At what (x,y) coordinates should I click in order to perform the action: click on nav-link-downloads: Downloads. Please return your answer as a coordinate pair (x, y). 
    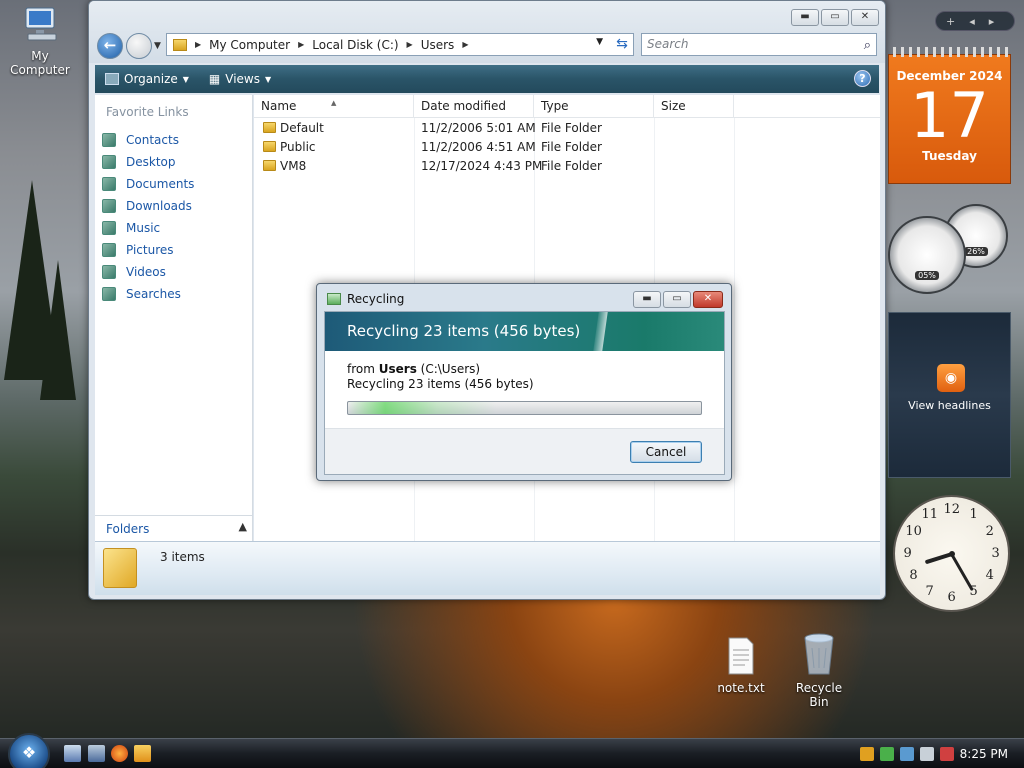
    Looking at the image, I should click on (173, 206).